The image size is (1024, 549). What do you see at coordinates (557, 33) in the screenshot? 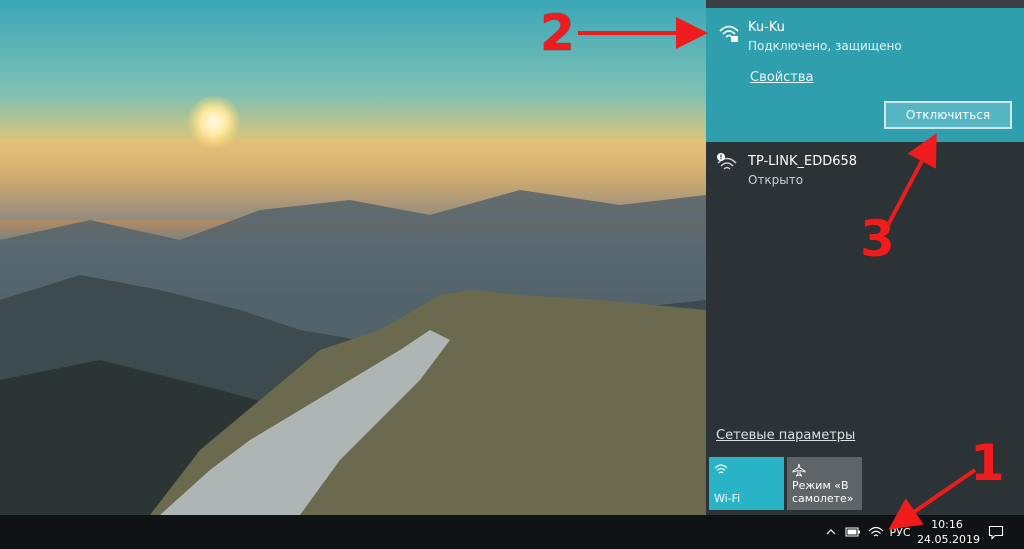
I see `annotation-number-2: 2` at bounding box center [557, 33].